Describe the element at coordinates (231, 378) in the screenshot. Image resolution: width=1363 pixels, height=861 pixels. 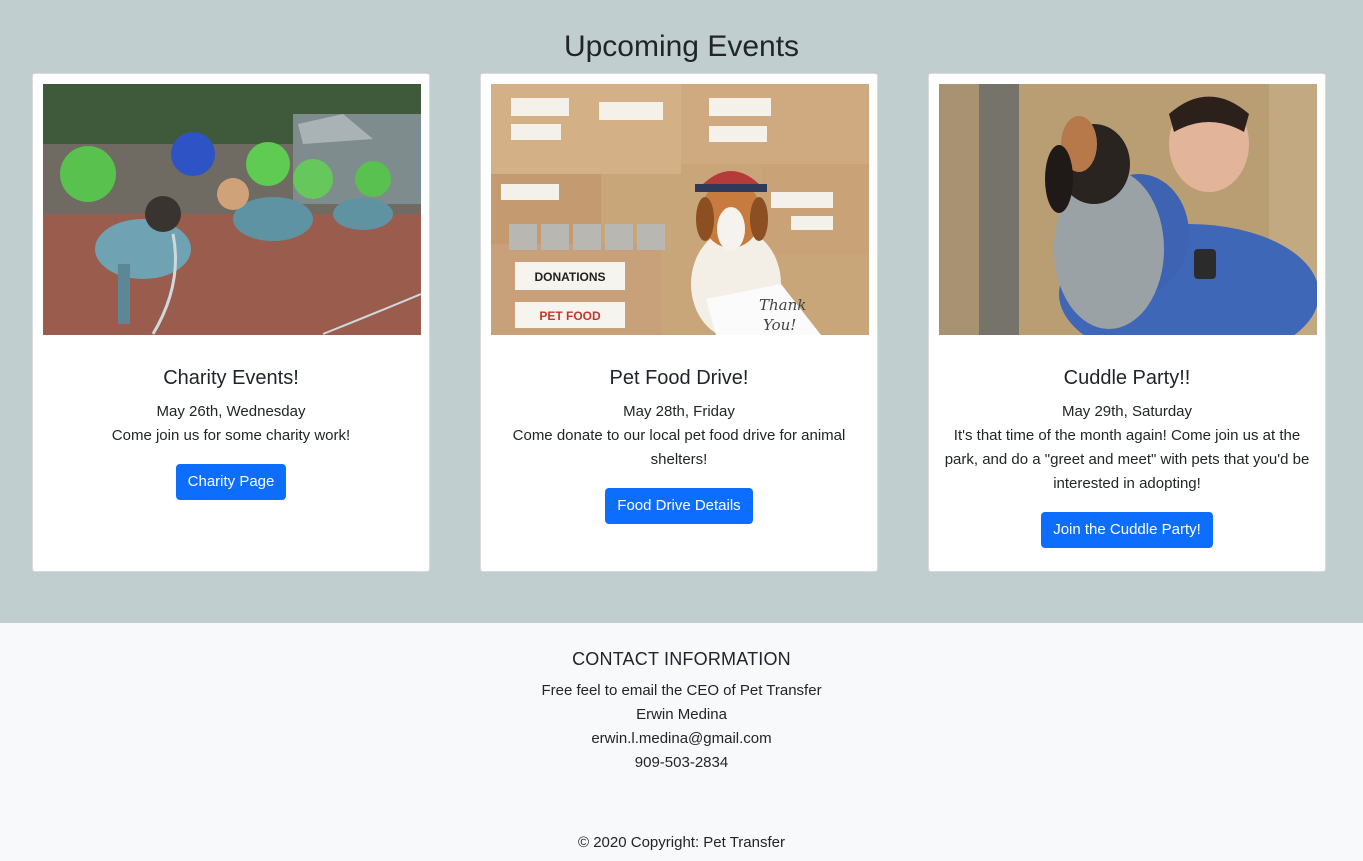
I see `event-title: Charity Events!` at that location.